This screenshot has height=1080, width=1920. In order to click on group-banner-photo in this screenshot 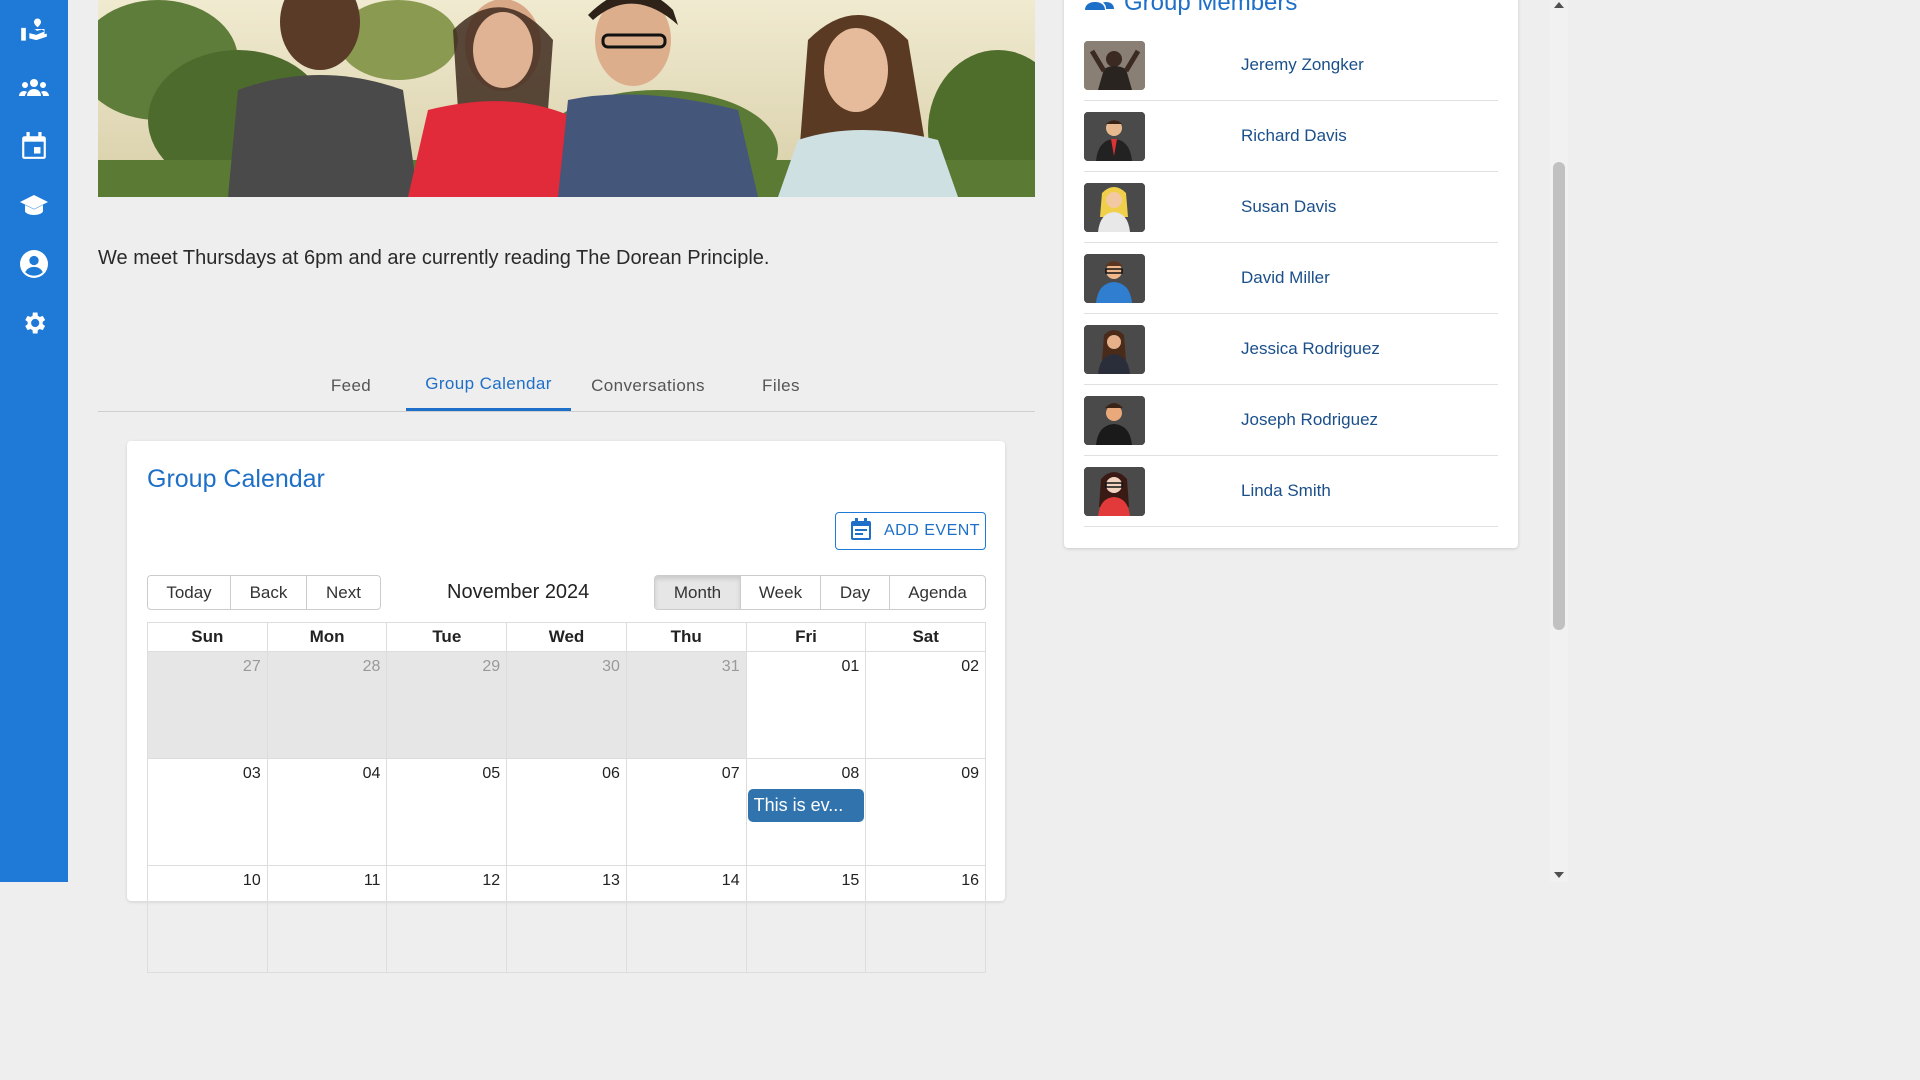, I will do `click(566, 98)`.